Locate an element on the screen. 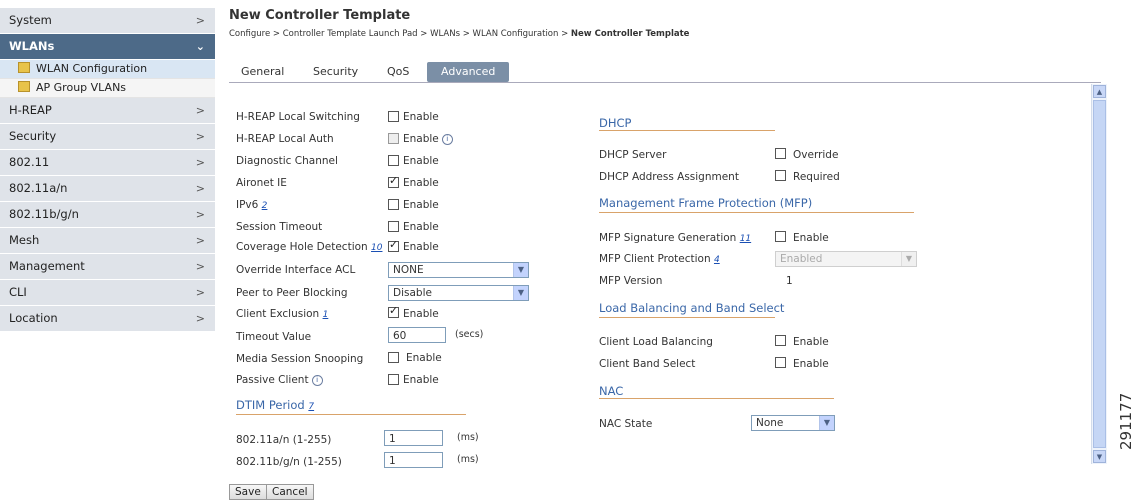 Image resolution: width=1141 pixels, height=501 pixels. sidebar-item-label: CLI is located at coordinates (18, 292).